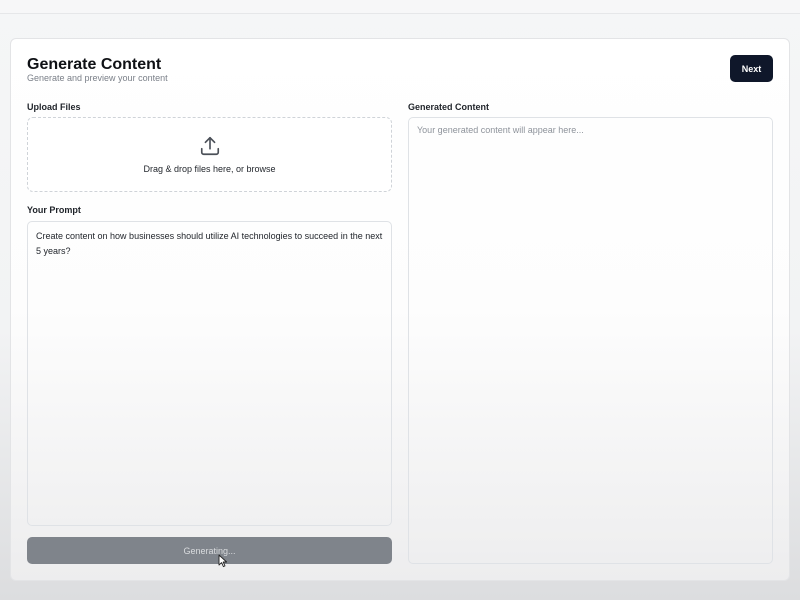 This screenshot has height=600, width=800. I want to click on page-title: Generate Content, so click(94, 64).